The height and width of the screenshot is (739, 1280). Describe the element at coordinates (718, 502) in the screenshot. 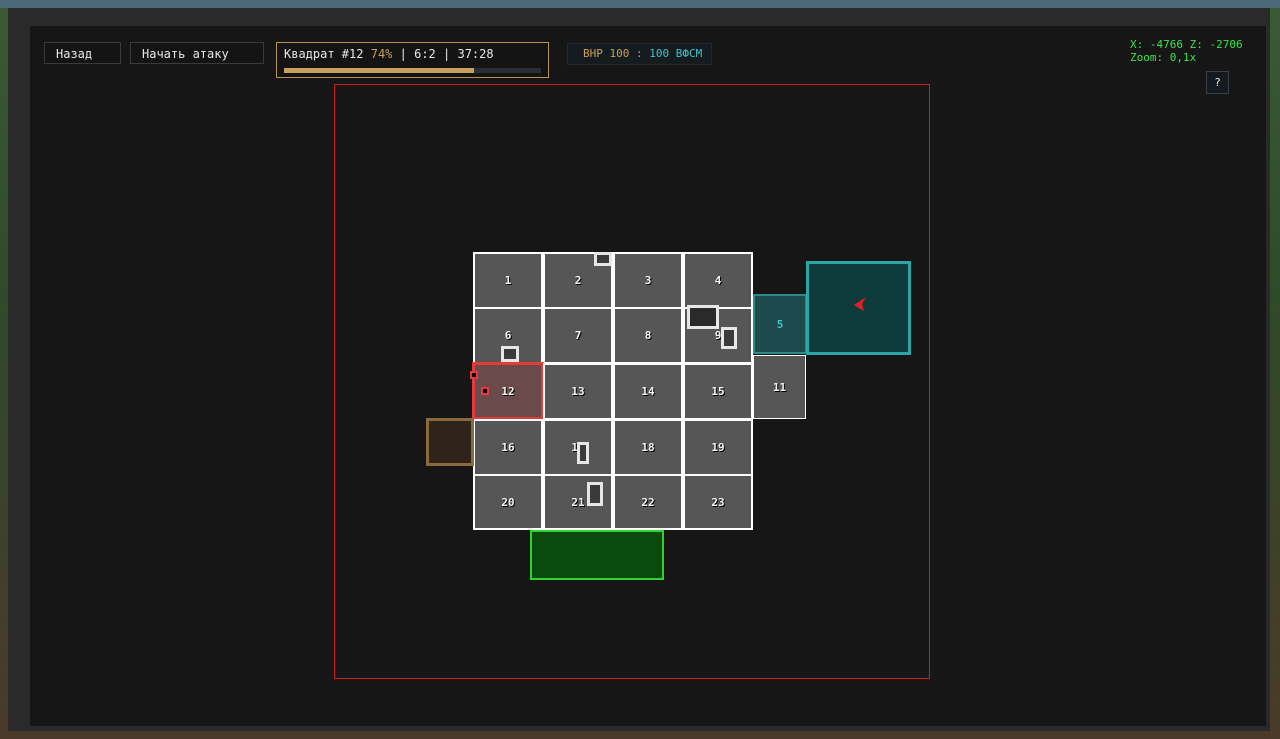

I see `grid-cell: 23` at that location.